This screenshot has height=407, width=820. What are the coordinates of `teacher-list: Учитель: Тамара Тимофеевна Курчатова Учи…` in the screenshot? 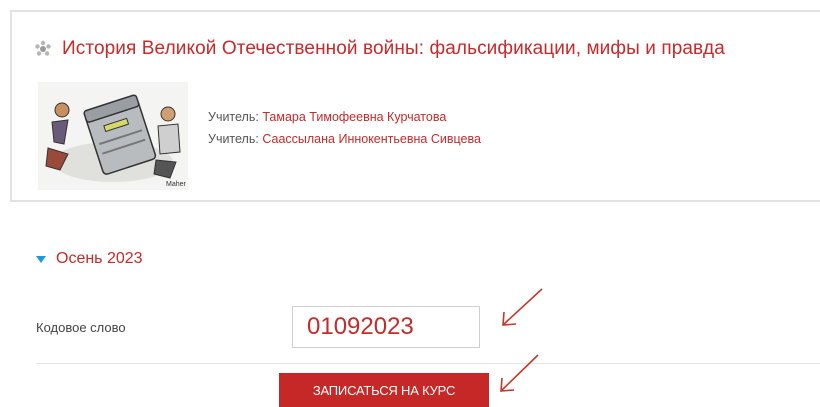 It's located at (344, 128).